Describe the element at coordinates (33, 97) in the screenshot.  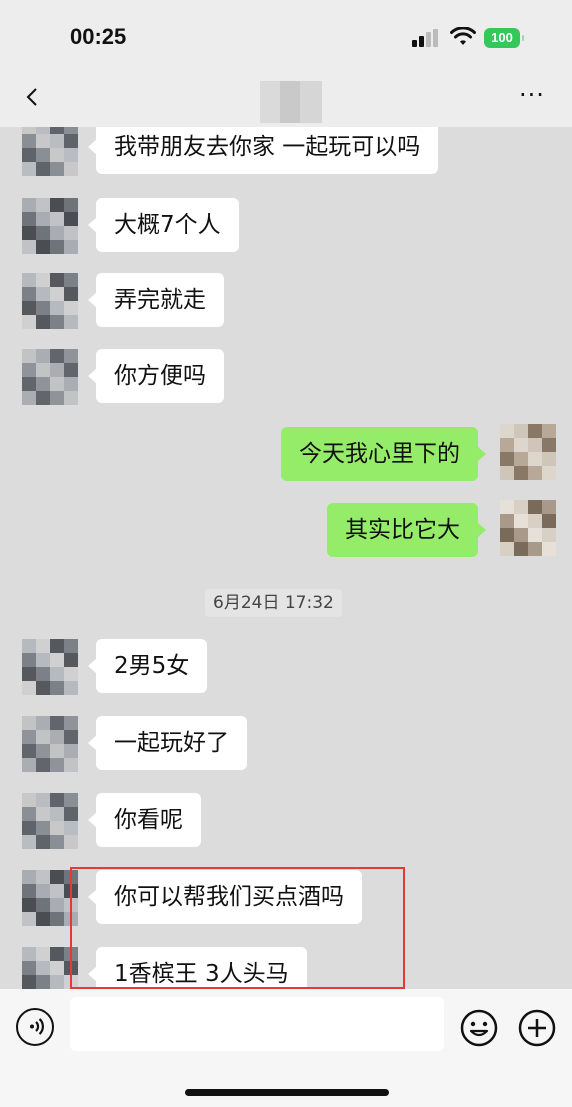
I see `chevron-left-icon` at that location.